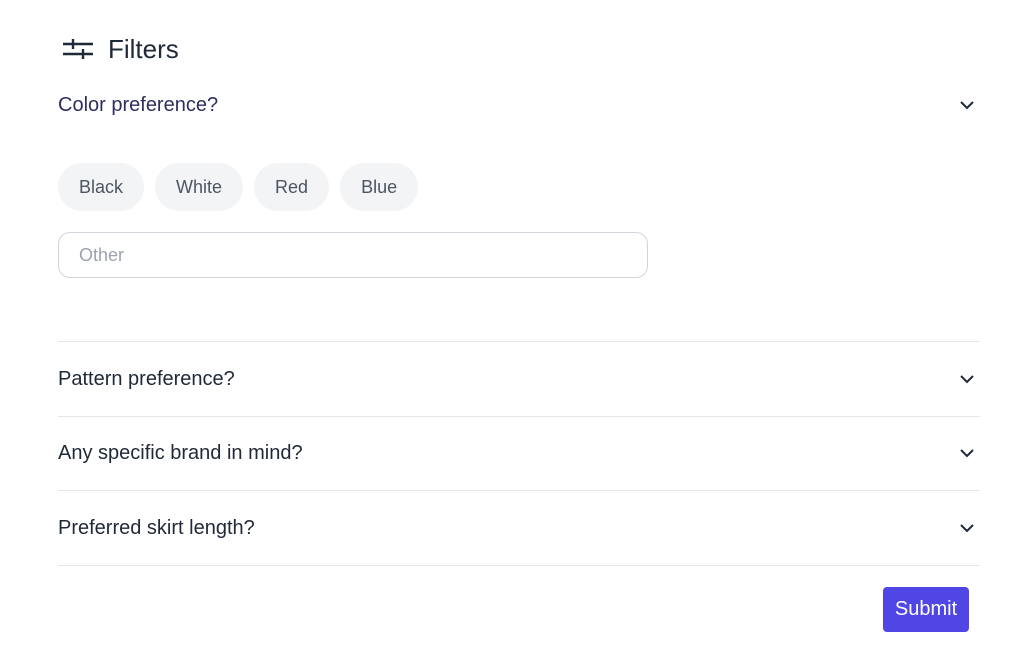  Describe the element at coordinates (101, 187) in the screenshot. I see `color-option-black: Black` at that location.